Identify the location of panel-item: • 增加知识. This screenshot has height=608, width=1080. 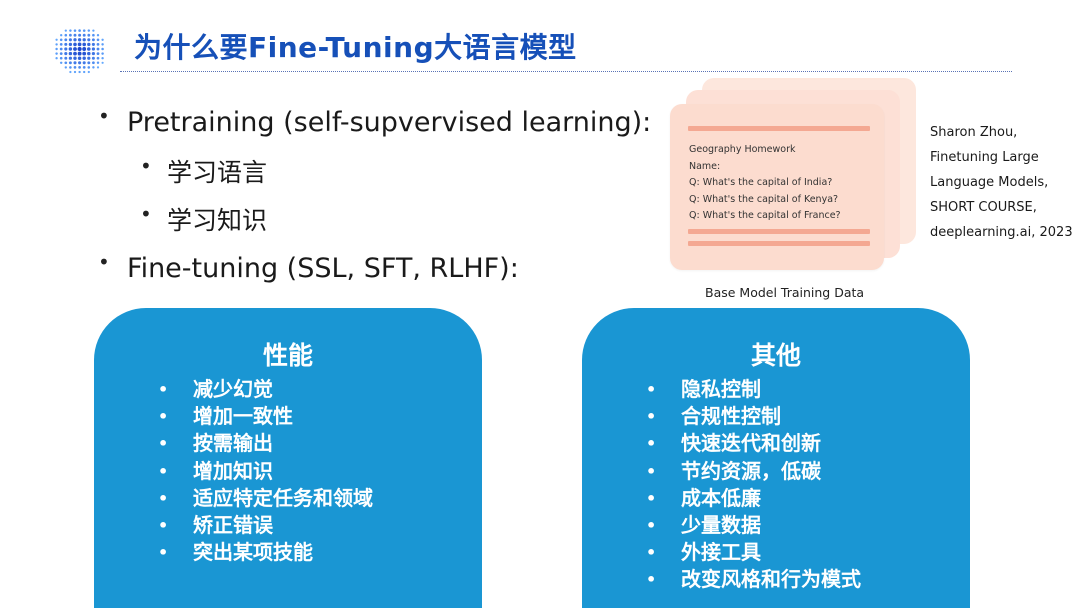
(215, 470).